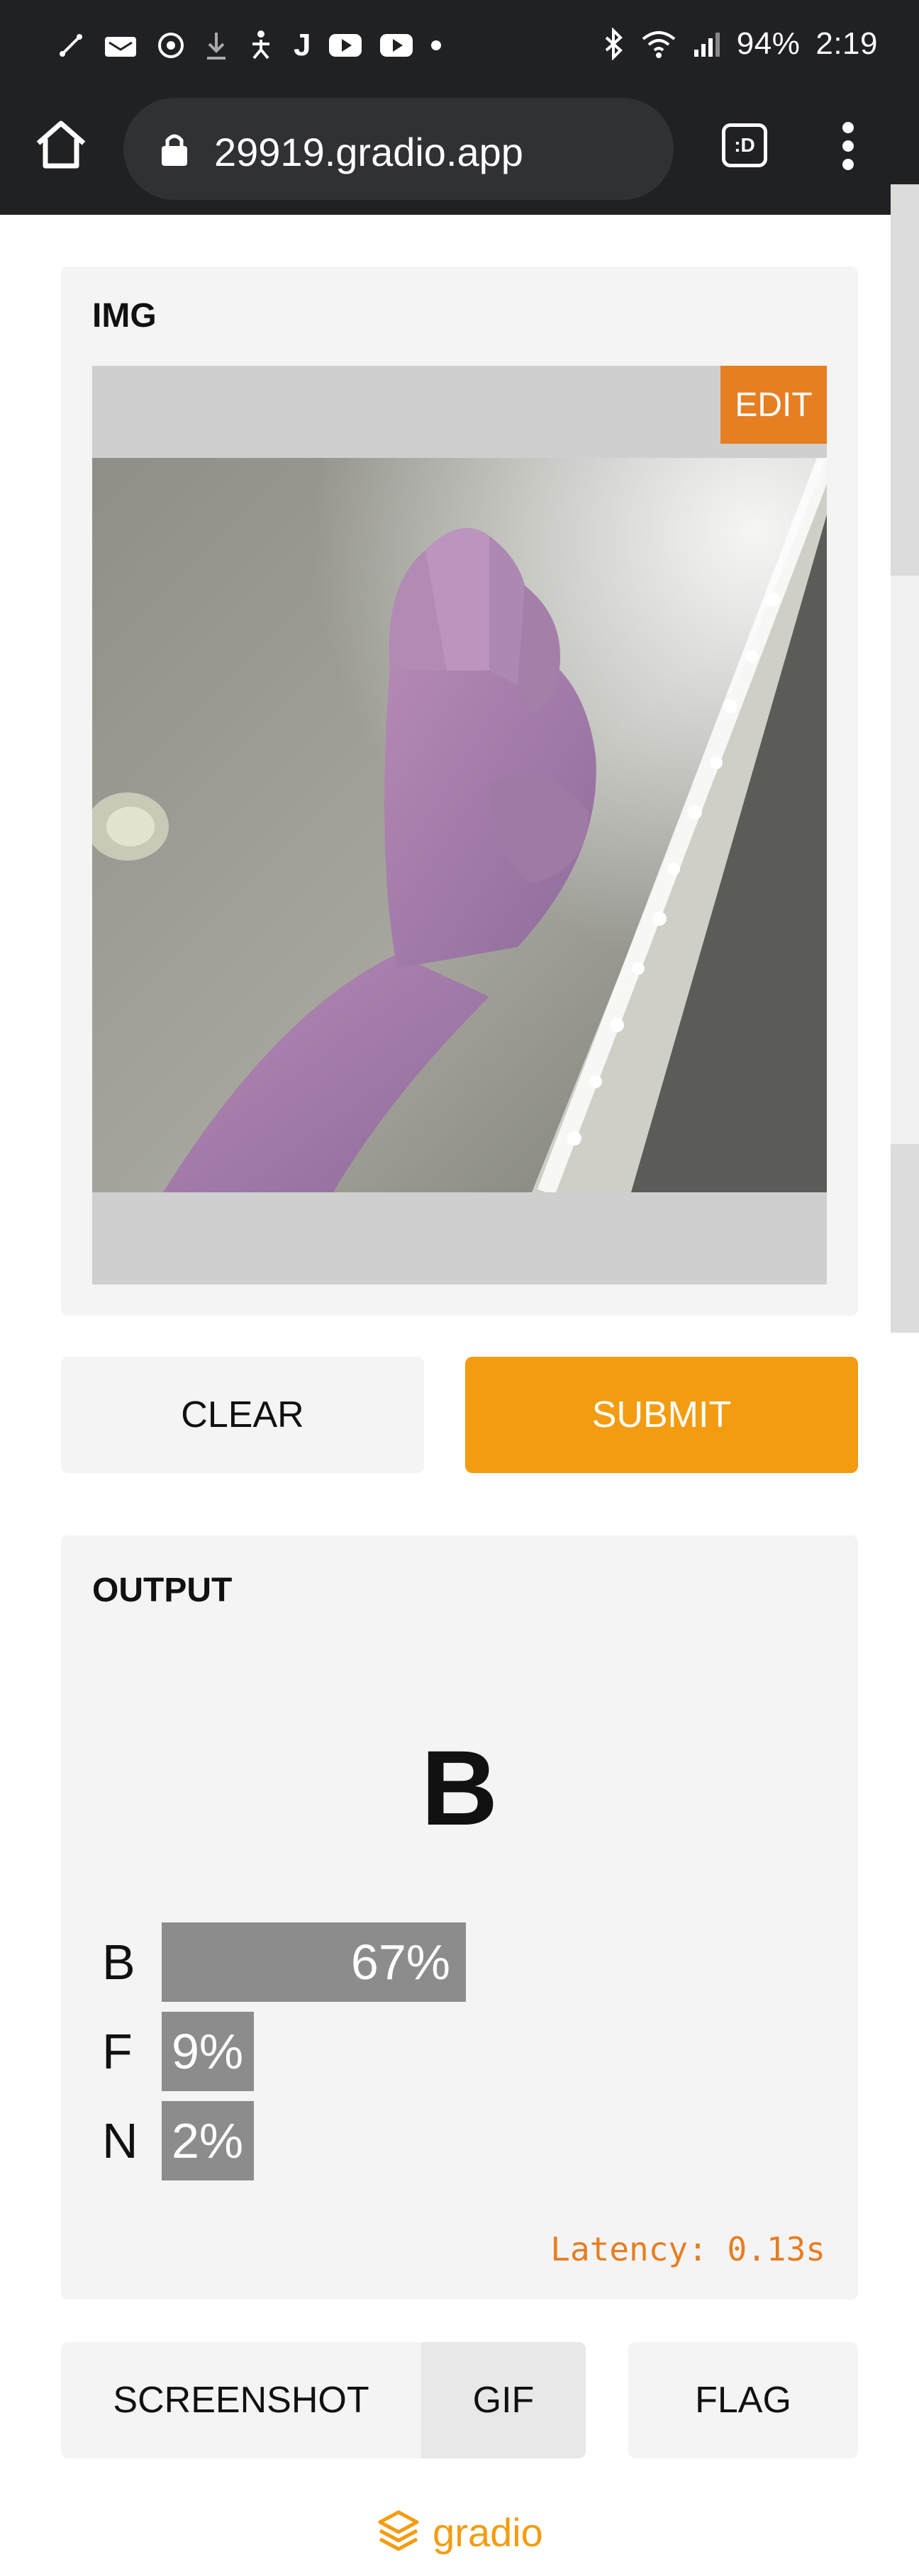 Image resolution: width=919 pixels, height=2576 pixels. What do you see at coordinates (71, 45) in the screenshot?
I see `link-icon` at bounding box center [71, 45].